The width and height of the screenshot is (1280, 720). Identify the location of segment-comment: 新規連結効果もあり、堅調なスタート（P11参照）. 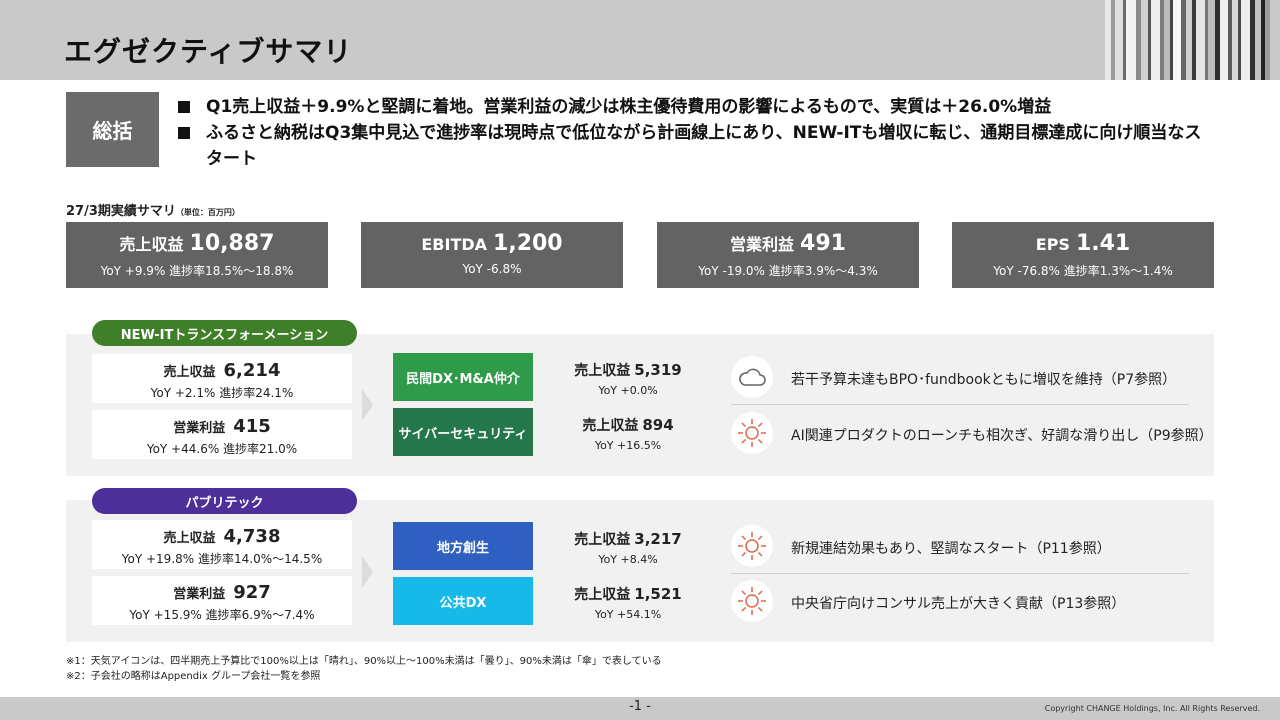
(951, 549).